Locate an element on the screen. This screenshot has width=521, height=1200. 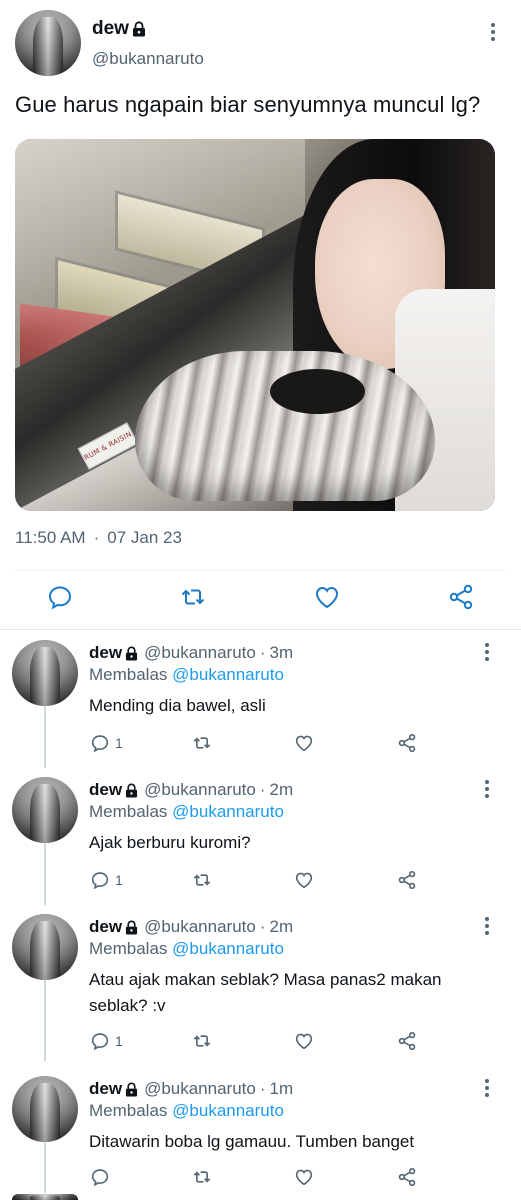
divider is located at coordinates (260, 570).